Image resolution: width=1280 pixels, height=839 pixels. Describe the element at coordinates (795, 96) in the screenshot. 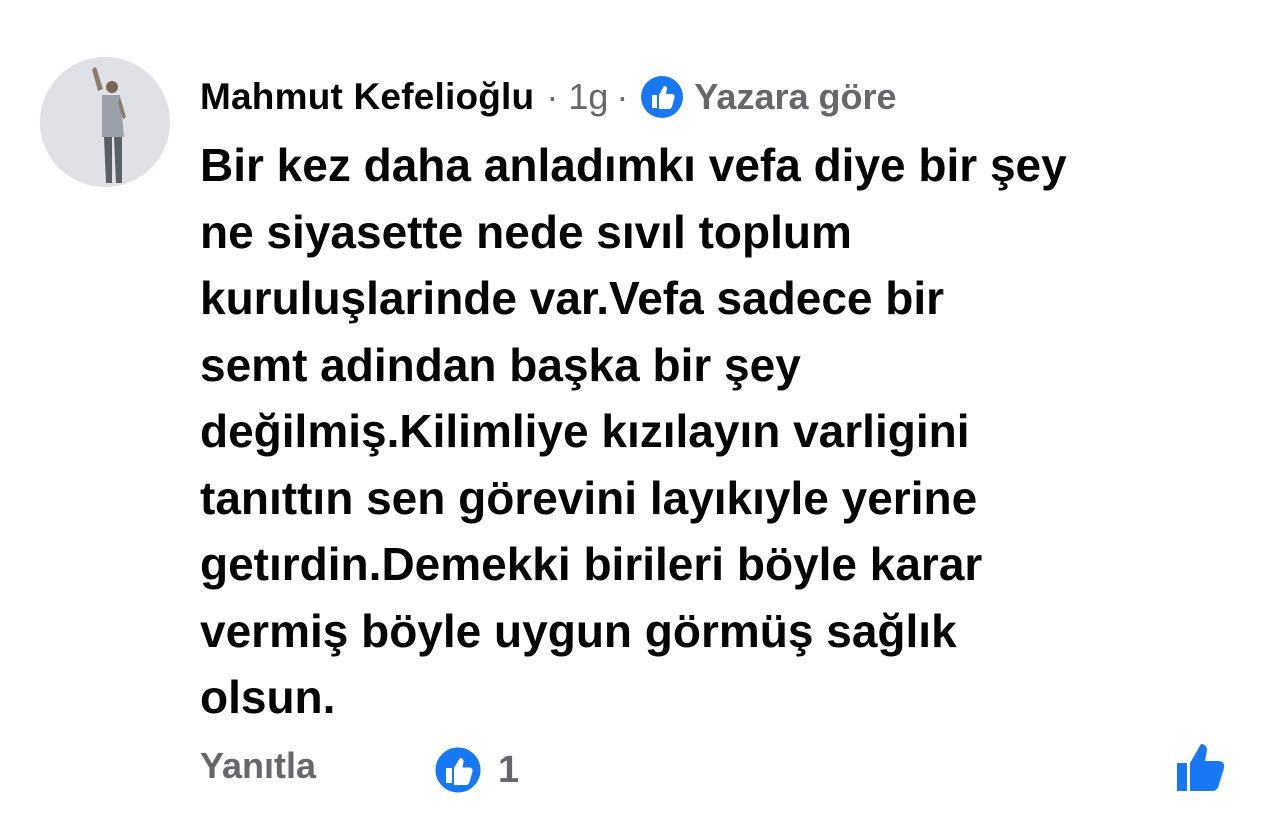

I see `top-fan-badge-label: Yazara göre` at that location.